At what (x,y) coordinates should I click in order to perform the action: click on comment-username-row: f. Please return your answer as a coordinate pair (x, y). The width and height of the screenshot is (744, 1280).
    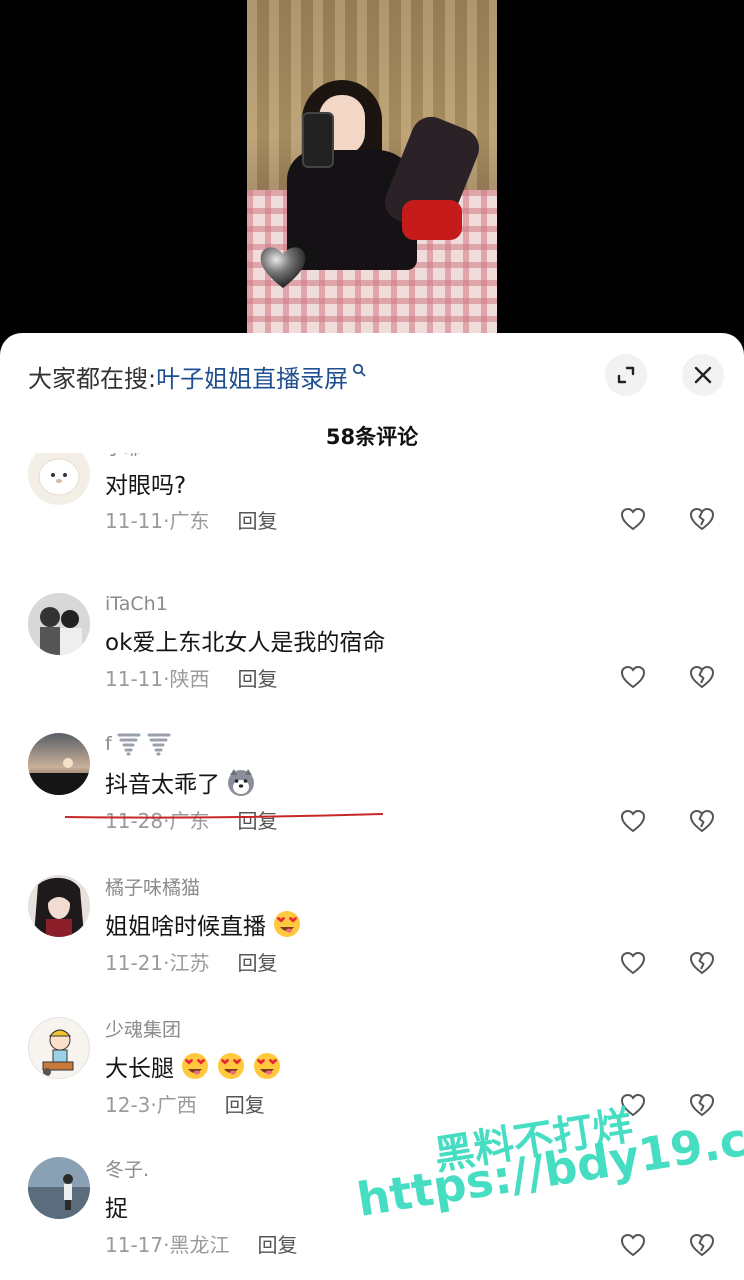
    Looking at the image, I should click on (138, 744).